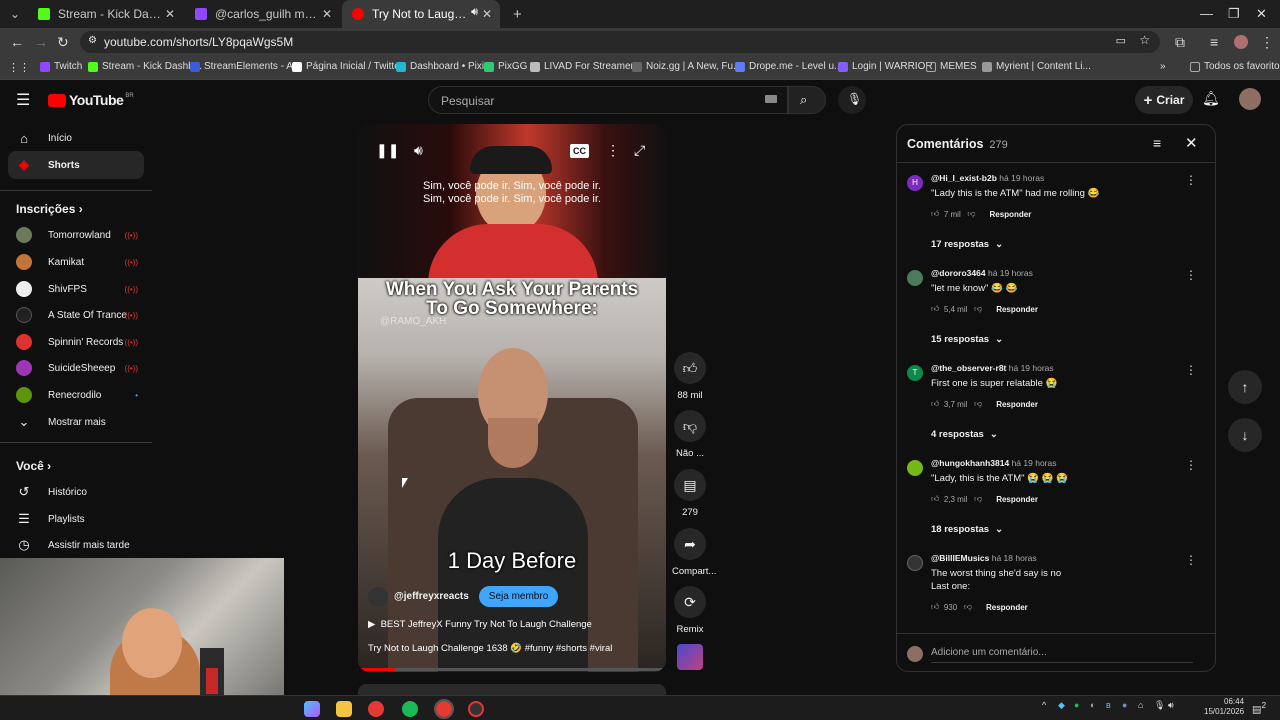 The height and width of the screenshot is (720, 1280). I want to click on hamburger-menu-icon: ☰, so click(23, 100).